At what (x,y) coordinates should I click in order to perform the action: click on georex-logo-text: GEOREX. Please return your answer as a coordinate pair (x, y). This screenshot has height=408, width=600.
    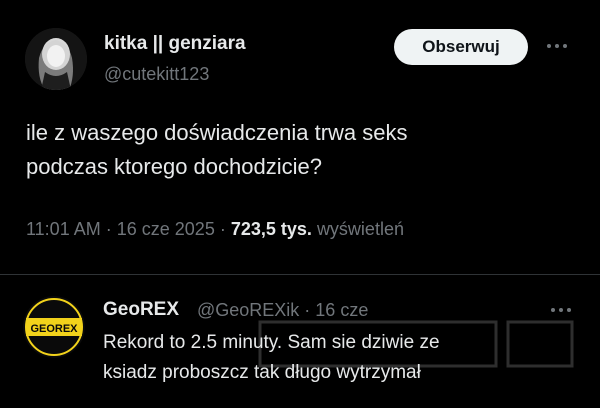
    Looking at the image, I should click on (54, 329).